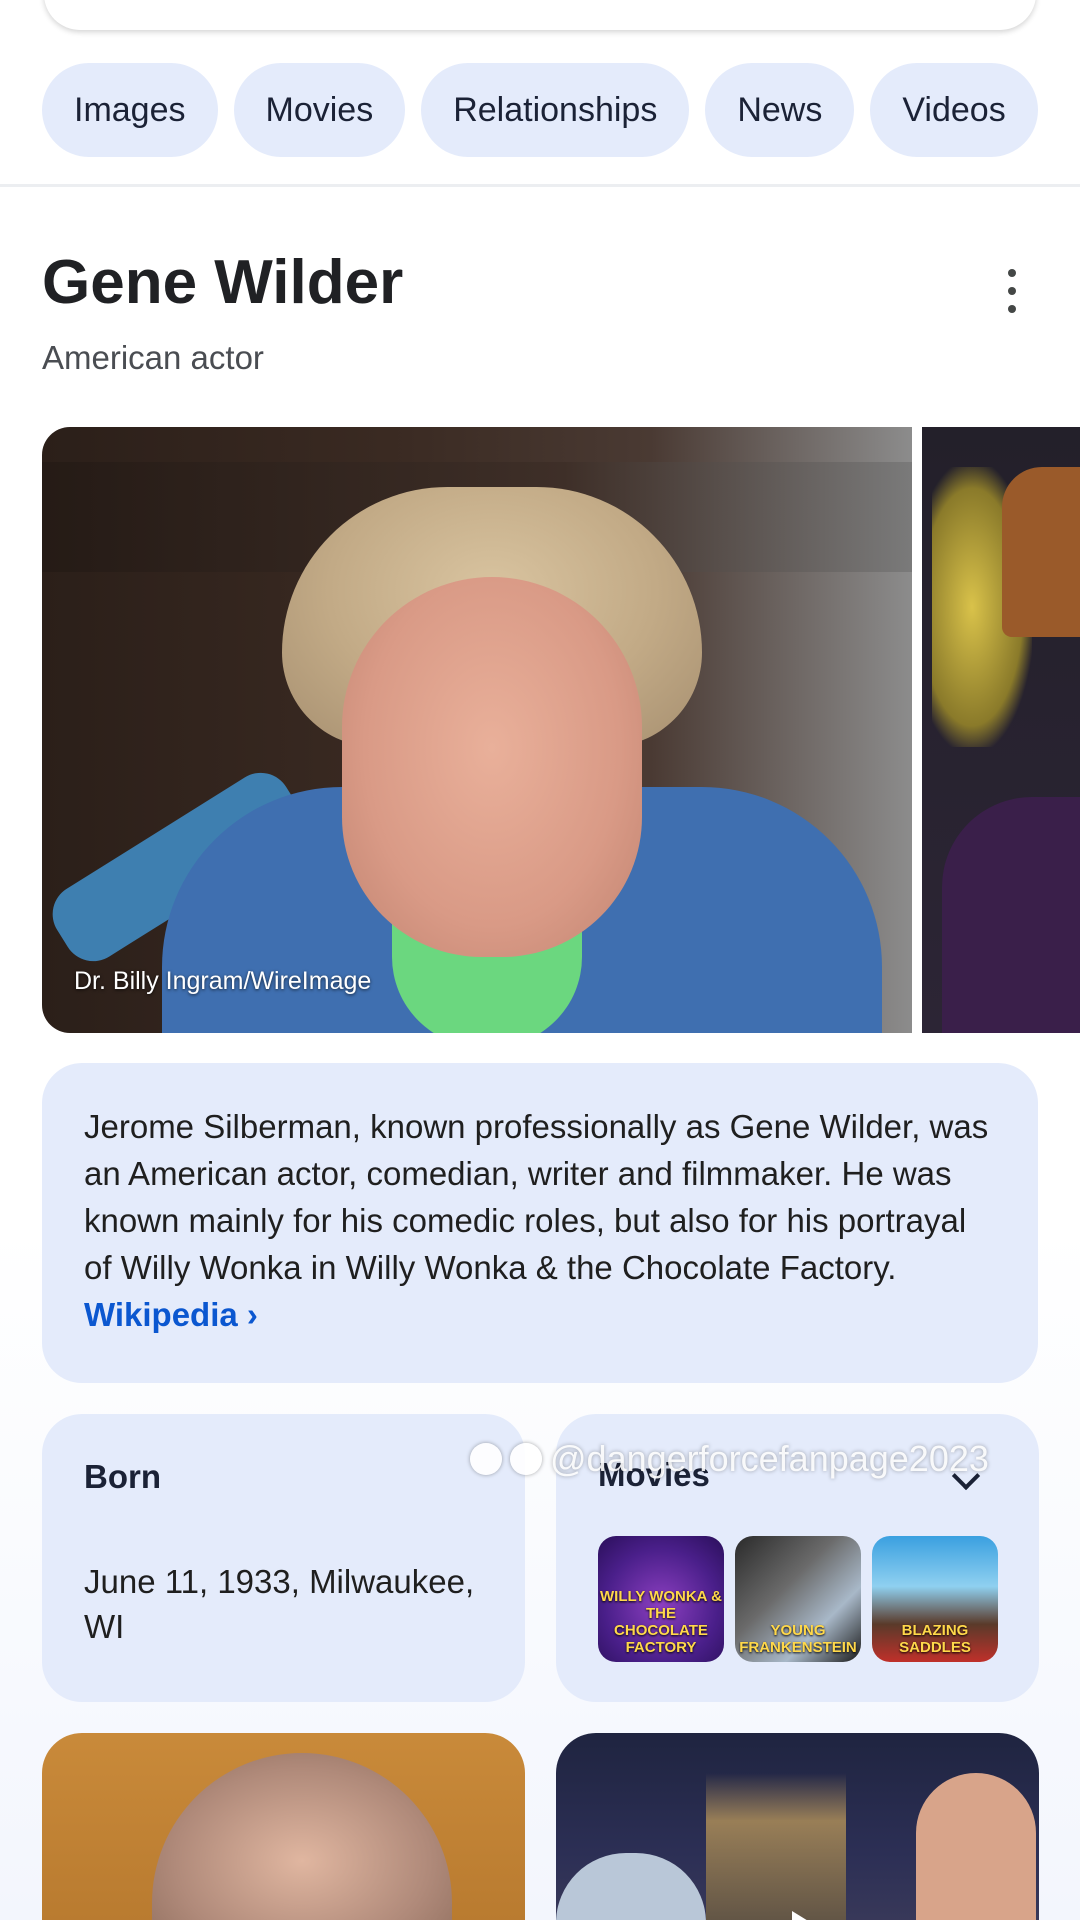 The height and width of the screenshot is (1920, 1080). I want to click on video-tile, so click(797, 1826).